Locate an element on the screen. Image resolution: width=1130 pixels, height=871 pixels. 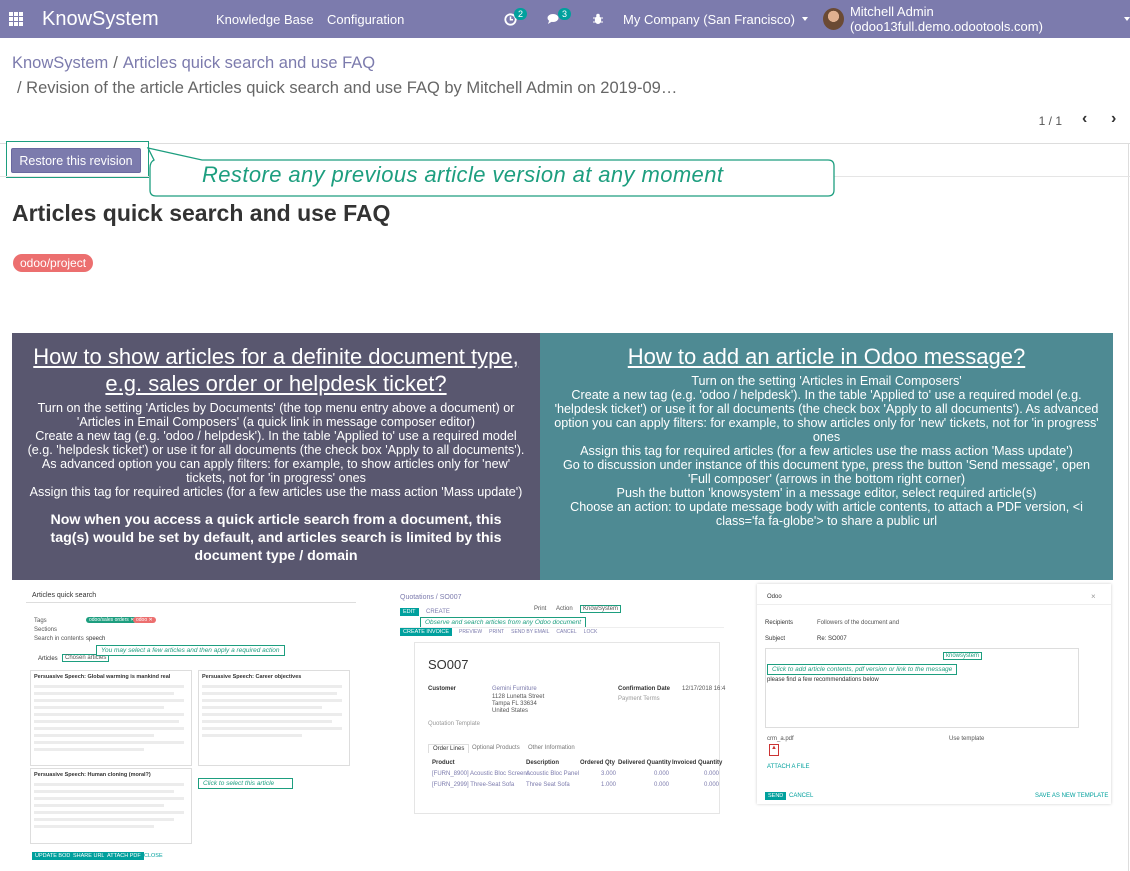
company-switcher: My Company (San Francisco) is located at coordinates (715, 19).